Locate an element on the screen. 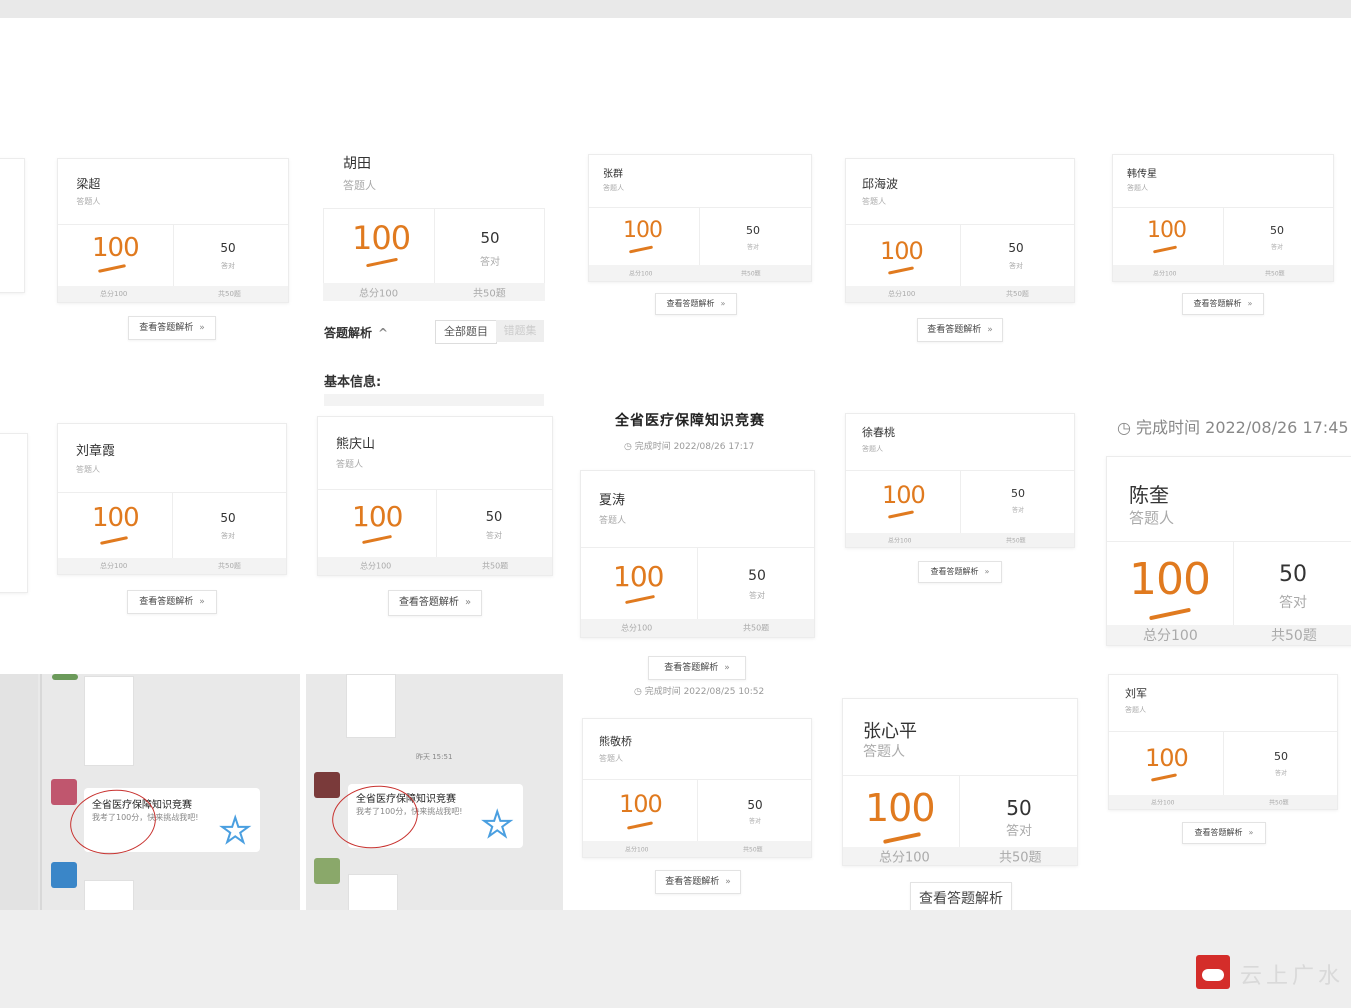 Image resolution: width=1351 pixels, height=1008 pixels. app-logo-icon is located at coordinates (1213, 972).